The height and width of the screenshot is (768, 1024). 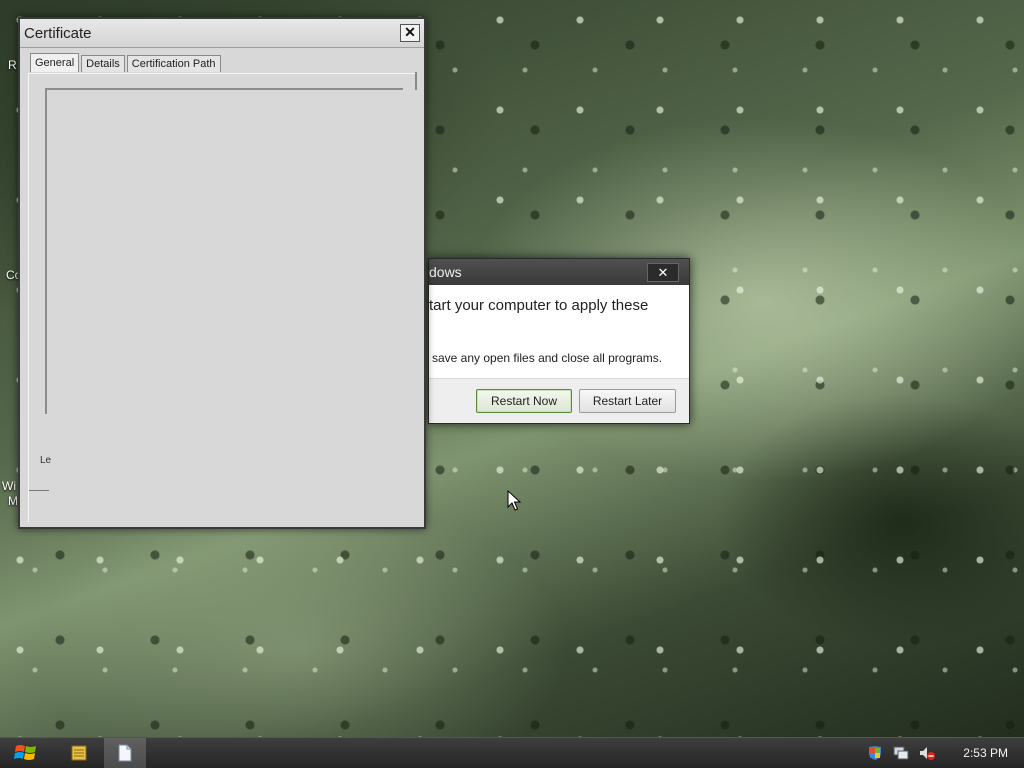 What do you see at coordinates (559, 272) in the screenshot?
I see `restart-dialog-titlebar: dows ✕` at bounding box center [559, 272].